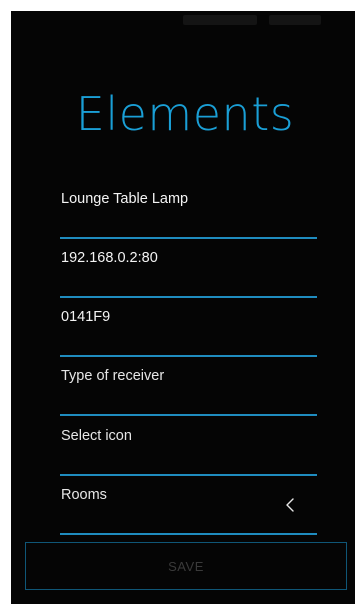 This screenshot has height=604, width=355. What do you see at coordinates (188, 452) in the screenshot?
I see `icon-select: Select icon` at bounding box center [188, 452].